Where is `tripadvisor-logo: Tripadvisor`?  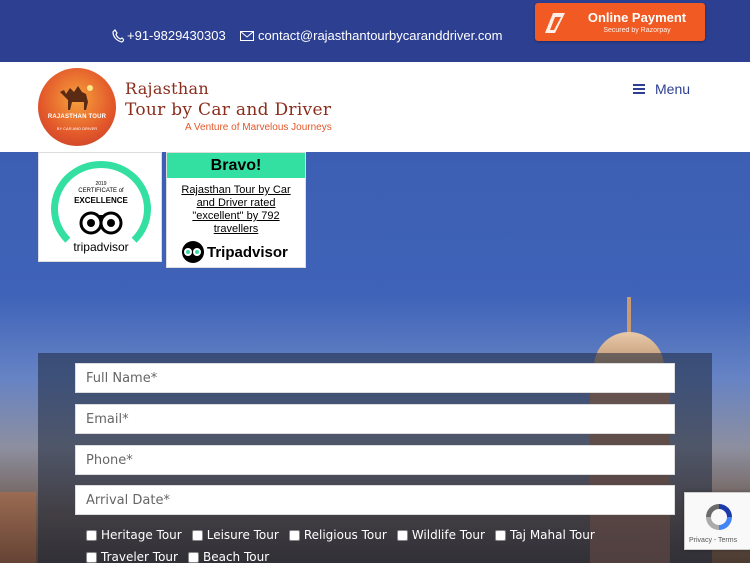
tripadvisor-logo: Tripadvisor is located at coordinates (235, 252).